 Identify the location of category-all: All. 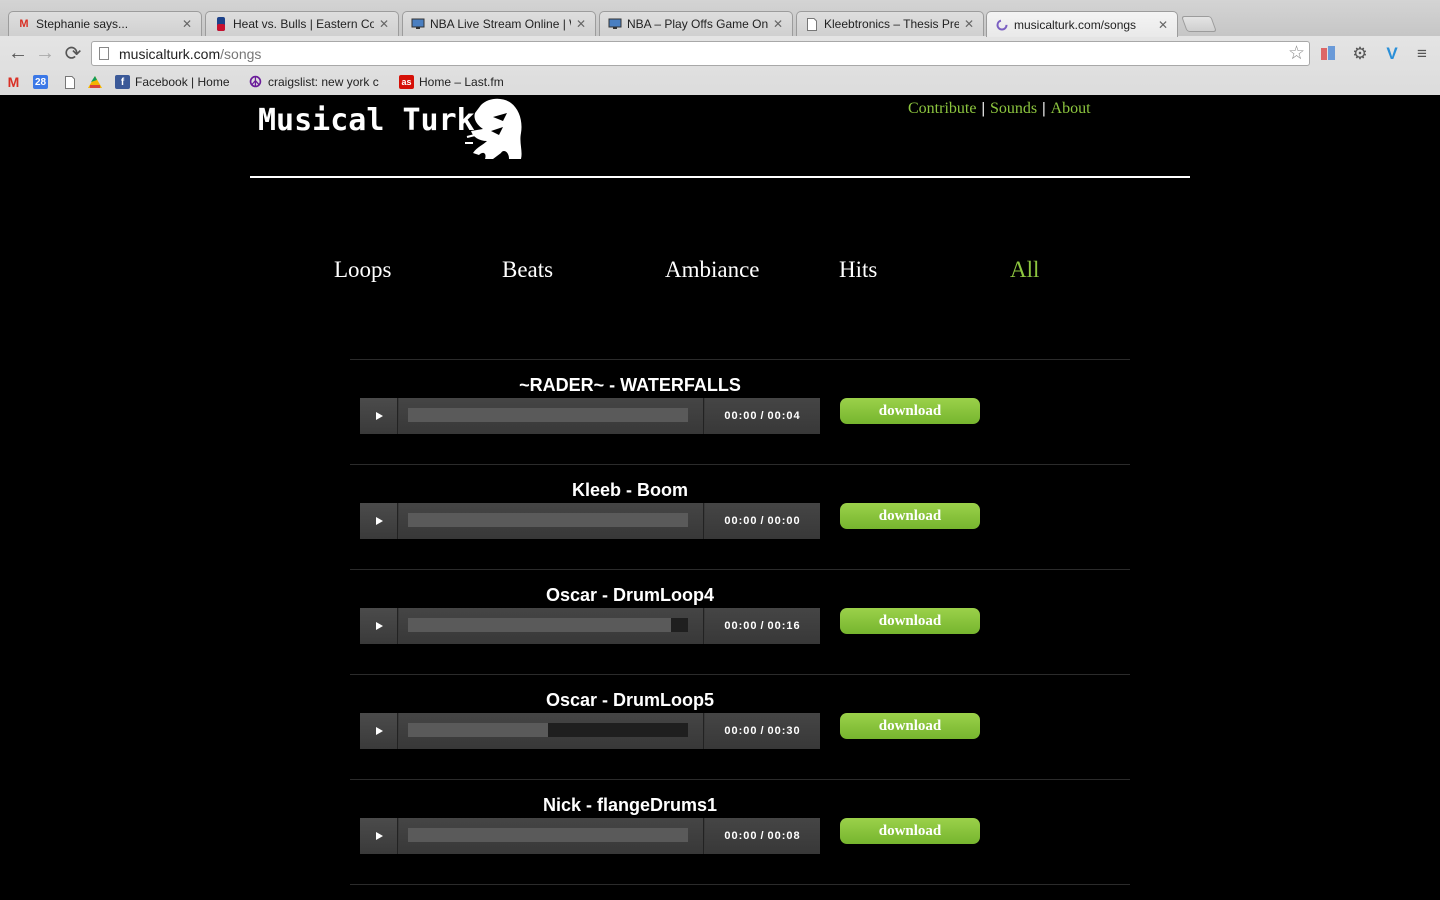
(1024, 270).